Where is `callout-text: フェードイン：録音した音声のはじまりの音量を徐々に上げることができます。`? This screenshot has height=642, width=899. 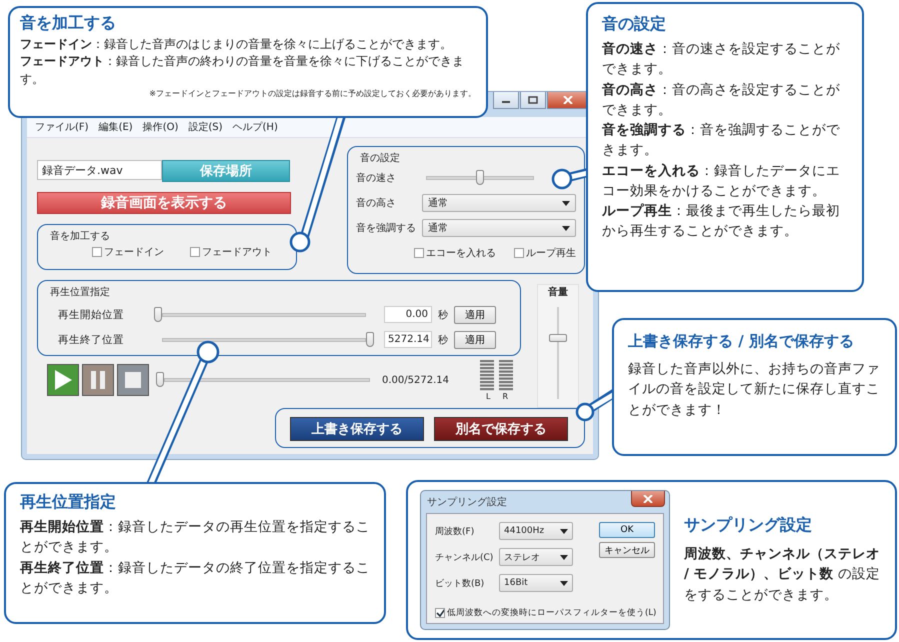
callout-text: フェードイン：録音した音声のはじまりの音量を徐々に上げることができます。 is located at coordinates (236, 44).